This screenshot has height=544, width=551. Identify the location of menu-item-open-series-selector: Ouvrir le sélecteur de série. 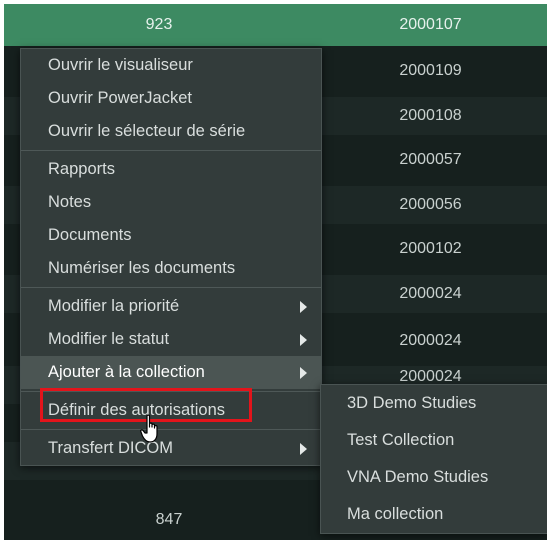
(171, 131).